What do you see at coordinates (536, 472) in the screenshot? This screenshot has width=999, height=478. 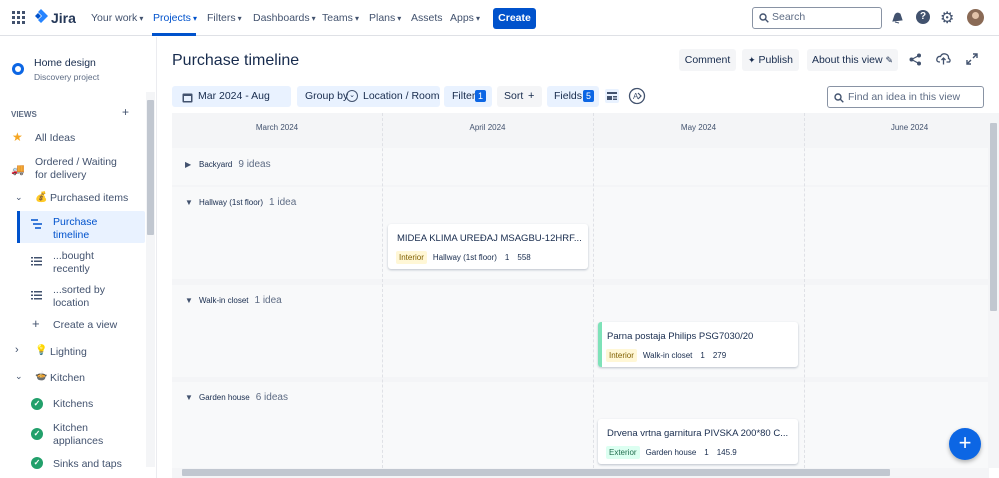 I see `timeline-horizontal-scrollbar-thumb` at bounding box center [536, 472].